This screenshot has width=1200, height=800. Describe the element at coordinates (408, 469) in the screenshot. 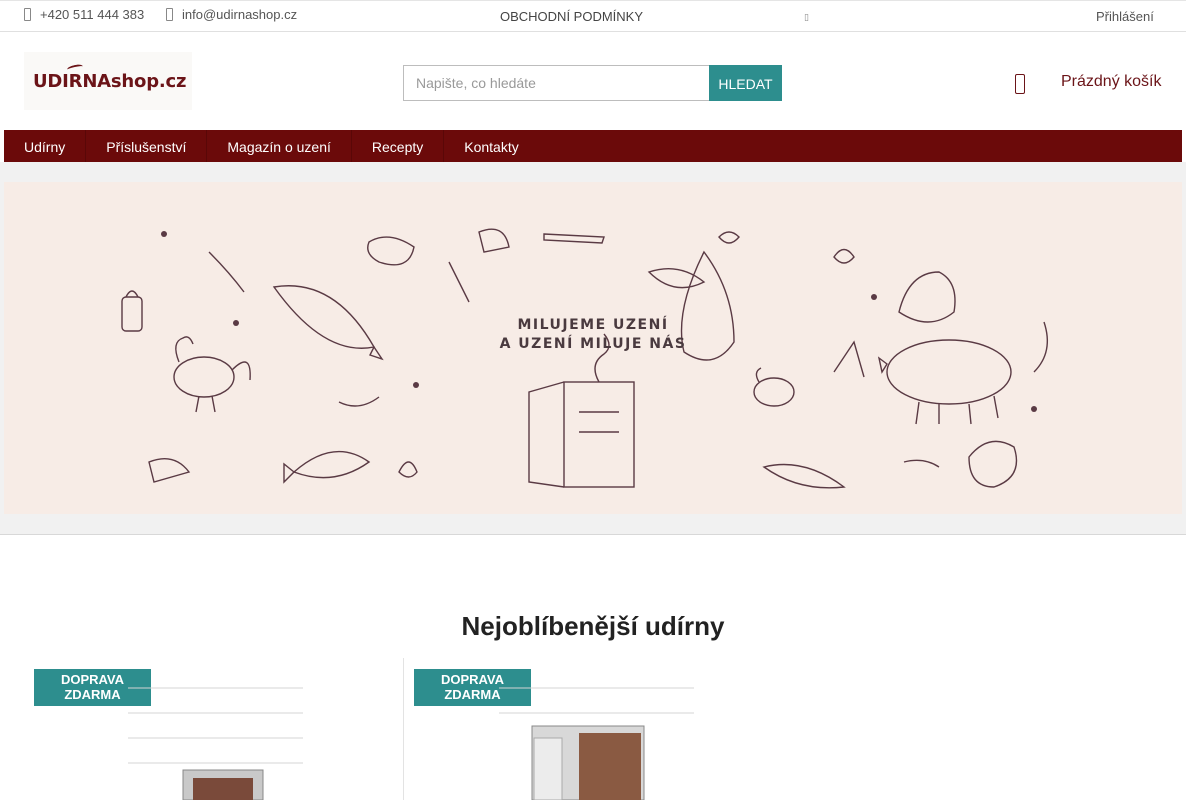

I see `onion-icon` at that location.